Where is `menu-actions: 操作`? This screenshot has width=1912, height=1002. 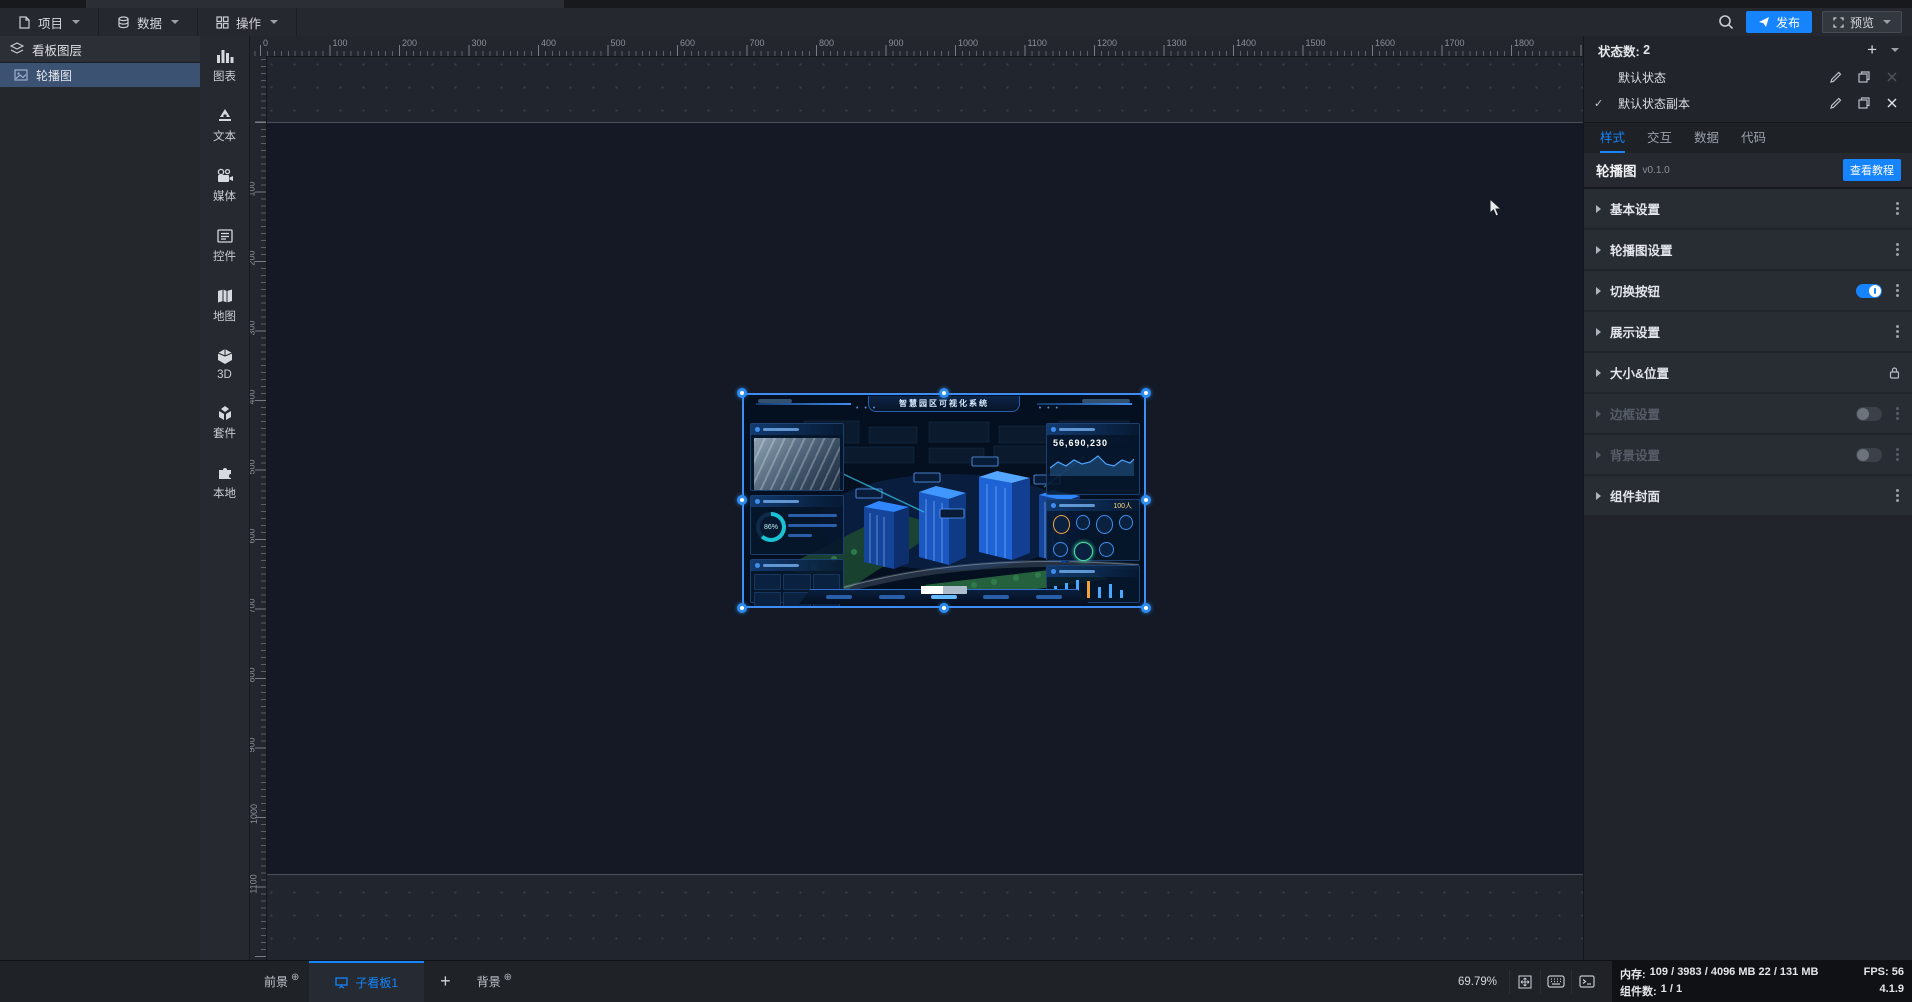
menu-actions: 操作 is located at coordinates (248, 22).